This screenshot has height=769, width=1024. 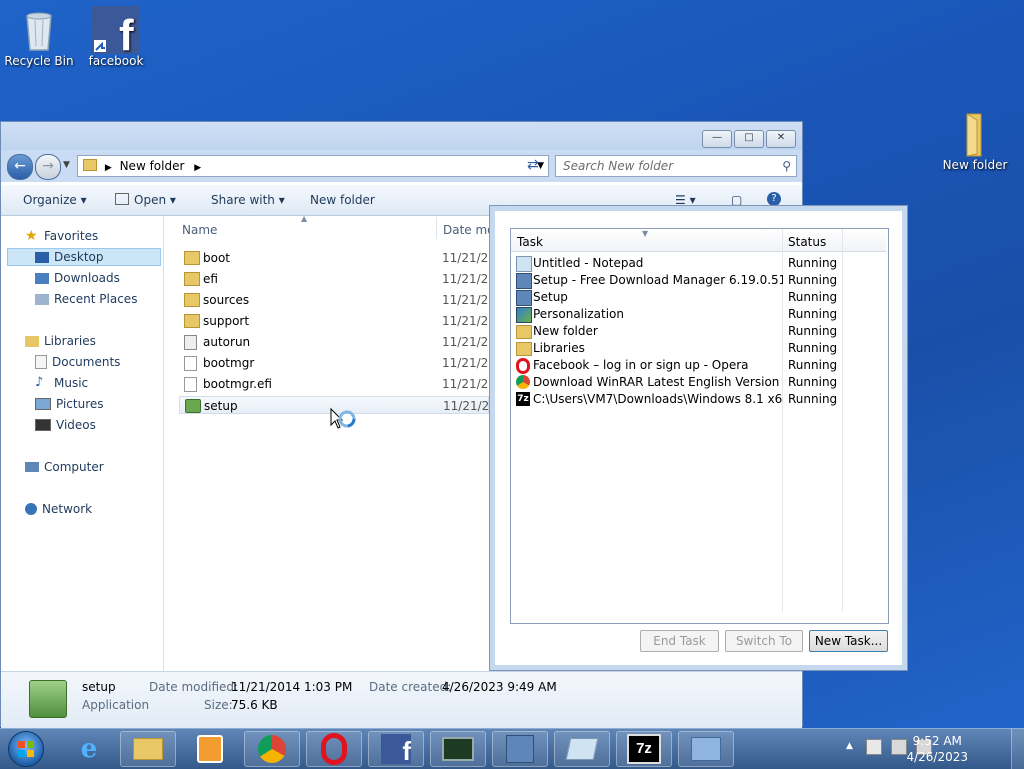 I want to click on column-header-status: Status, so click(x=807, y=242).